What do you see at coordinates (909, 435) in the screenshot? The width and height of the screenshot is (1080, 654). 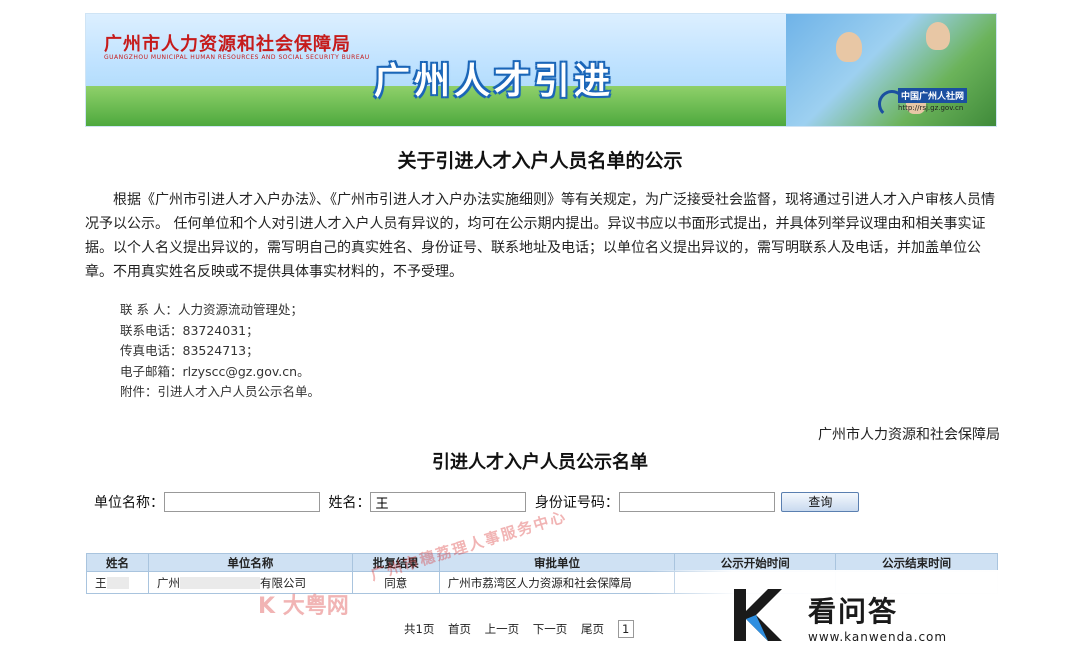 I see `notice-signature: 广州市人力资源和社会保障局` at bounding box center [909, 435].